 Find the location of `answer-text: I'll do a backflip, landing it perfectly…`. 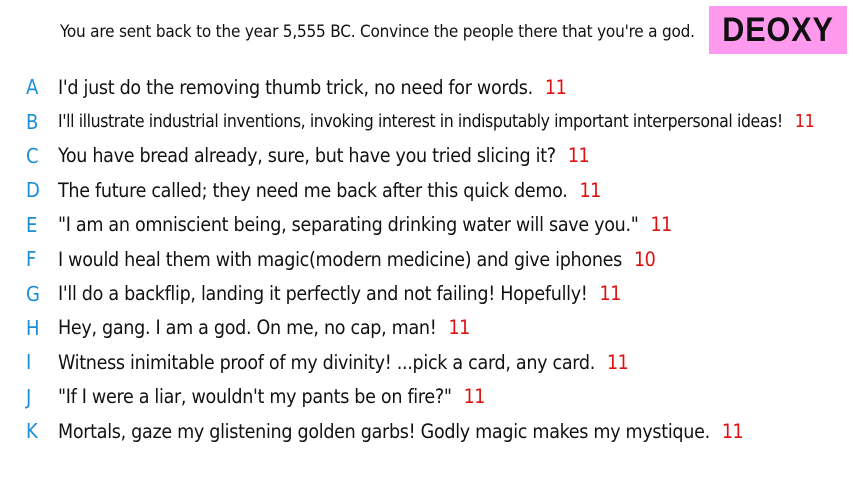

answer-text: I'll do a backflip, landing it perfectly… is located at coordinates (323, 294).